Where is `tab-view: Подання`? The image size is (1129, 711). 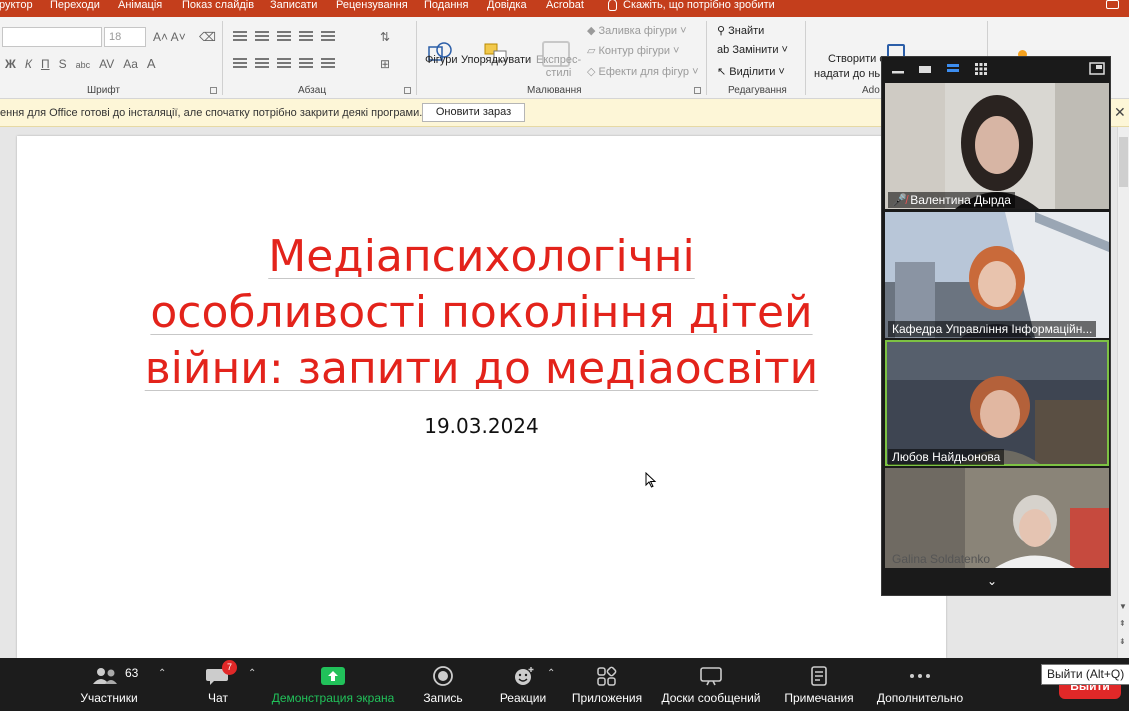 tab-view: Подання is located at coordinates (446, 8).